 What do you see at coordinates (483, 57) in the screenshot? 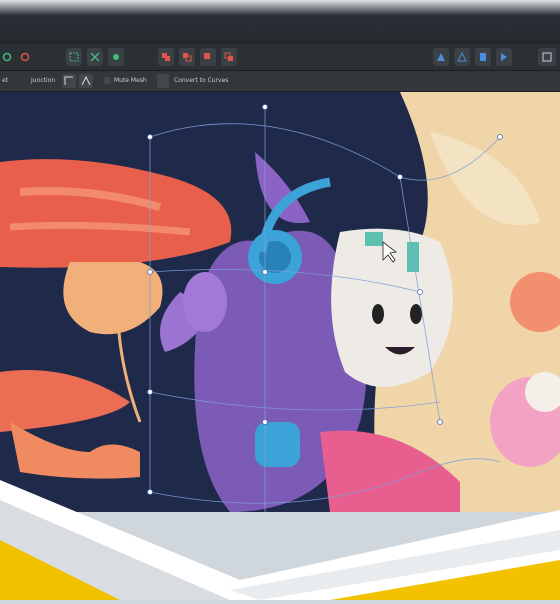
I see `align-right-icon` at bounding box center [483, 57].